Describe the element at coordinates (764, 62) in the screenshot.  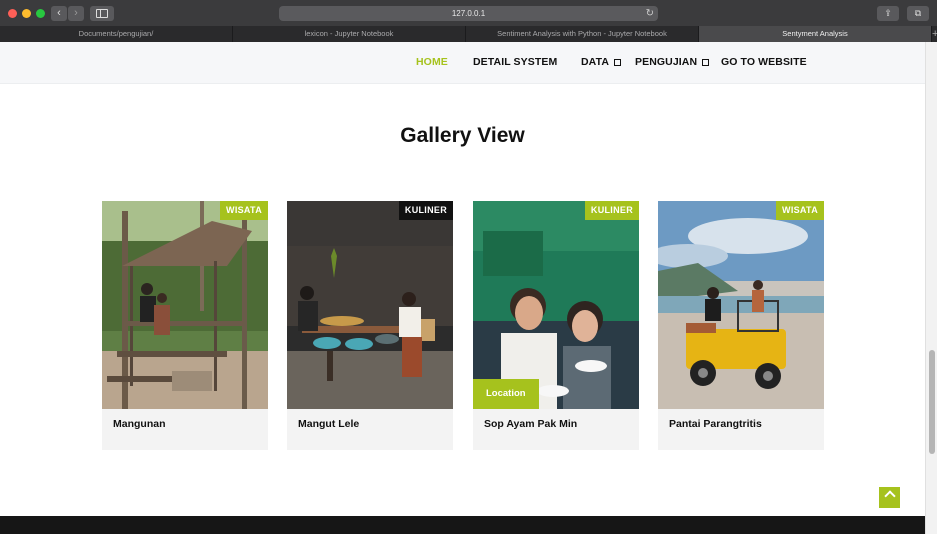
I see `nav-go-to-website: GO TO WEBSITE` at that location.